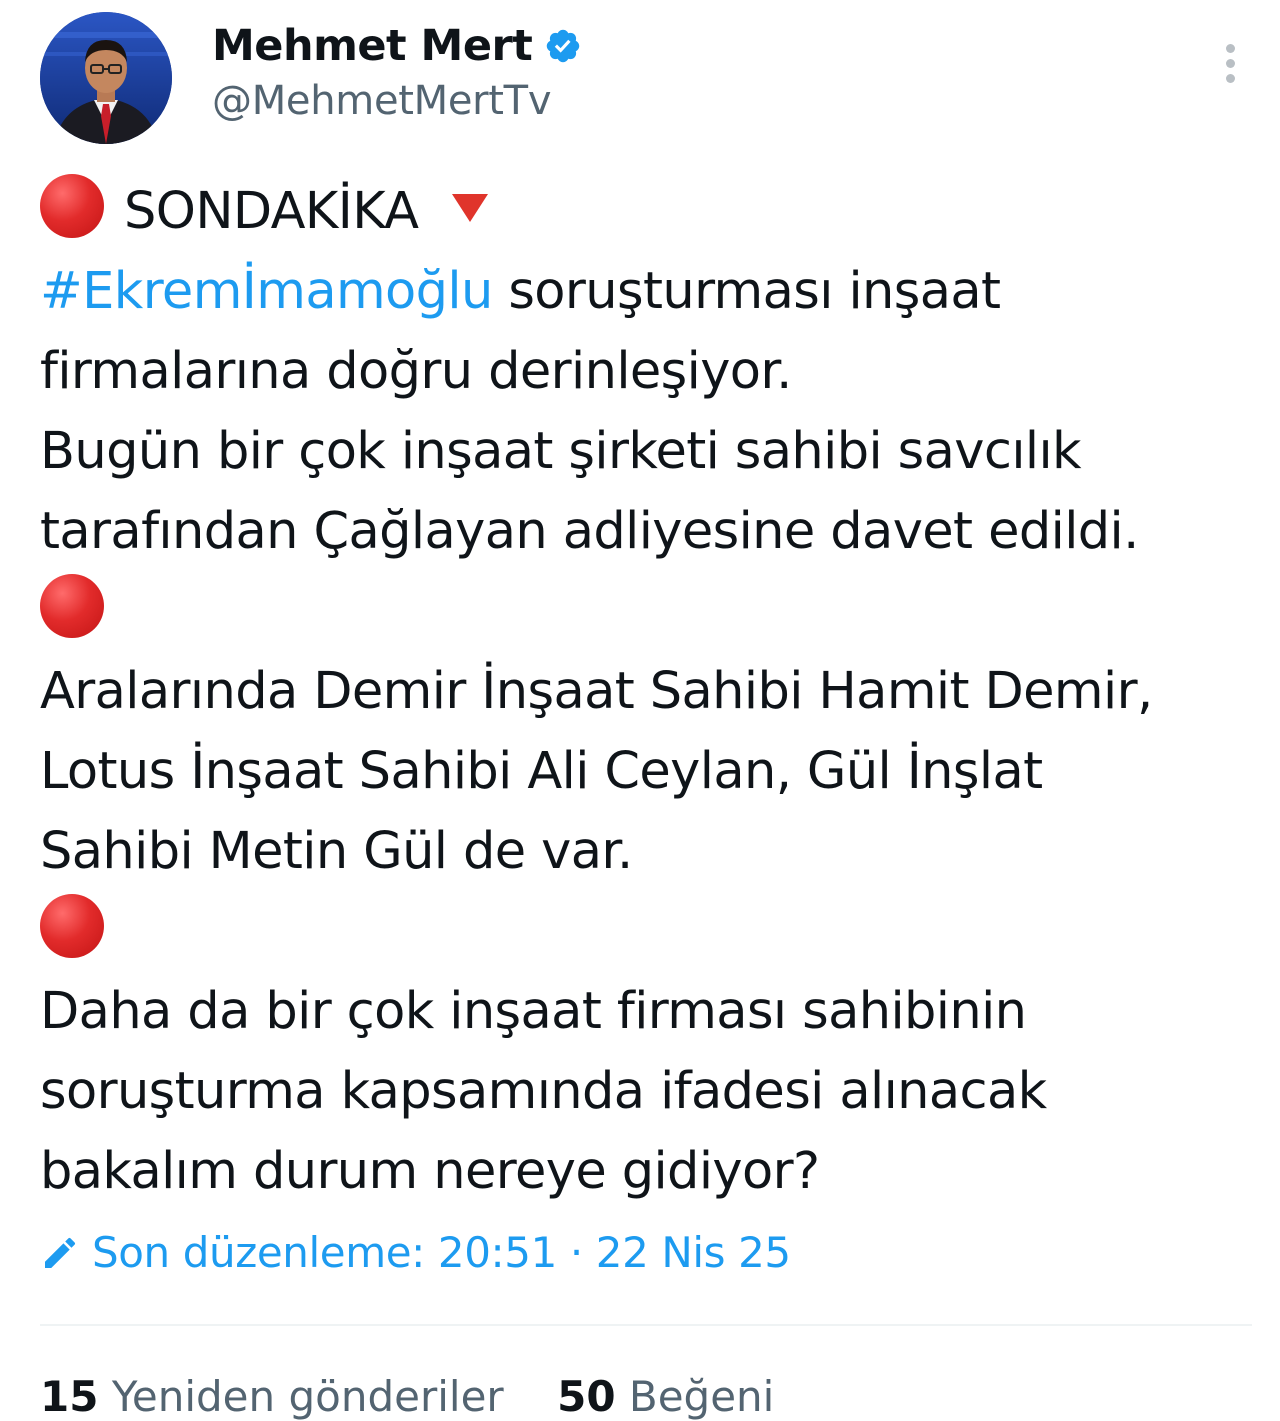 The image size is (1280, 1421). What do you see at coordinates (336, 851) in the screenshot?
I see `tweet-line: Sahibi Metin Gül de var.` at bounding box center [336, 851].